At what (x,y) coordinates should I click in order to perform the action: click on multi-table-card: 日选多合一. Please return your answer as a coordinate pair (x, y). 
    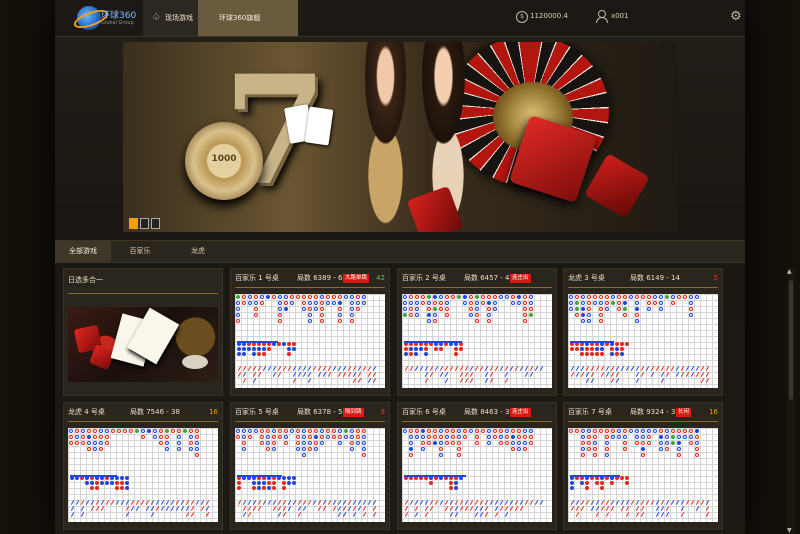
    Looking at the image, I should click on (143, 332).